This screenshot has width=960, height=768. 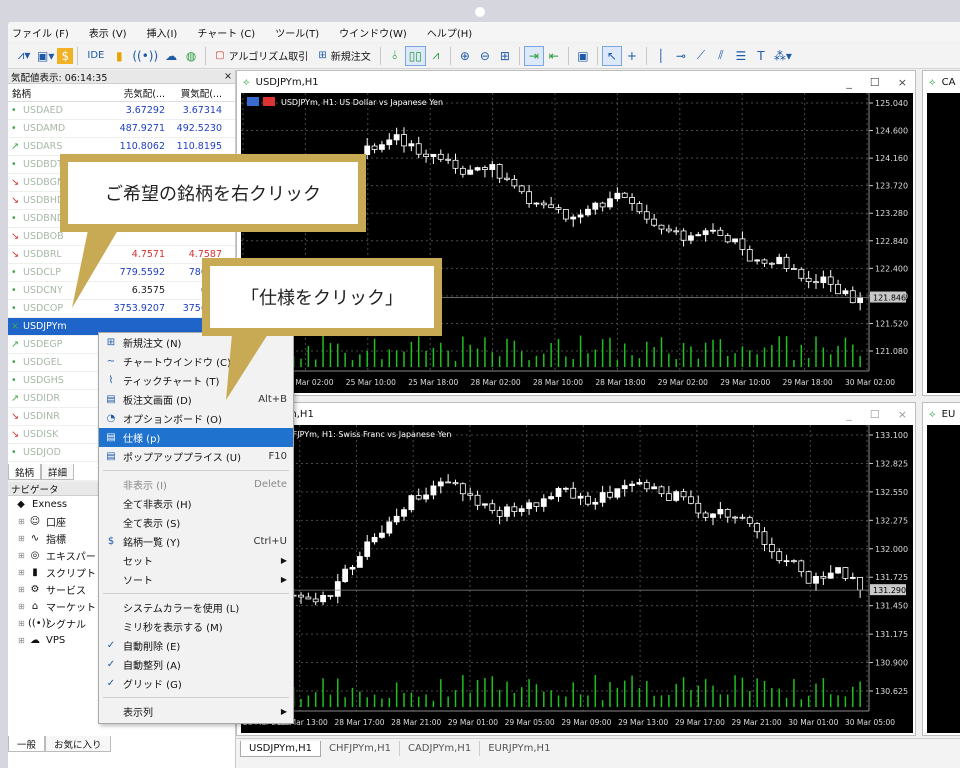 What do you see at coordinates (281, 749) in the screenshot?
I see `tab-usdjpy: USDJPYm,H1` at bounding box center [281, 749].